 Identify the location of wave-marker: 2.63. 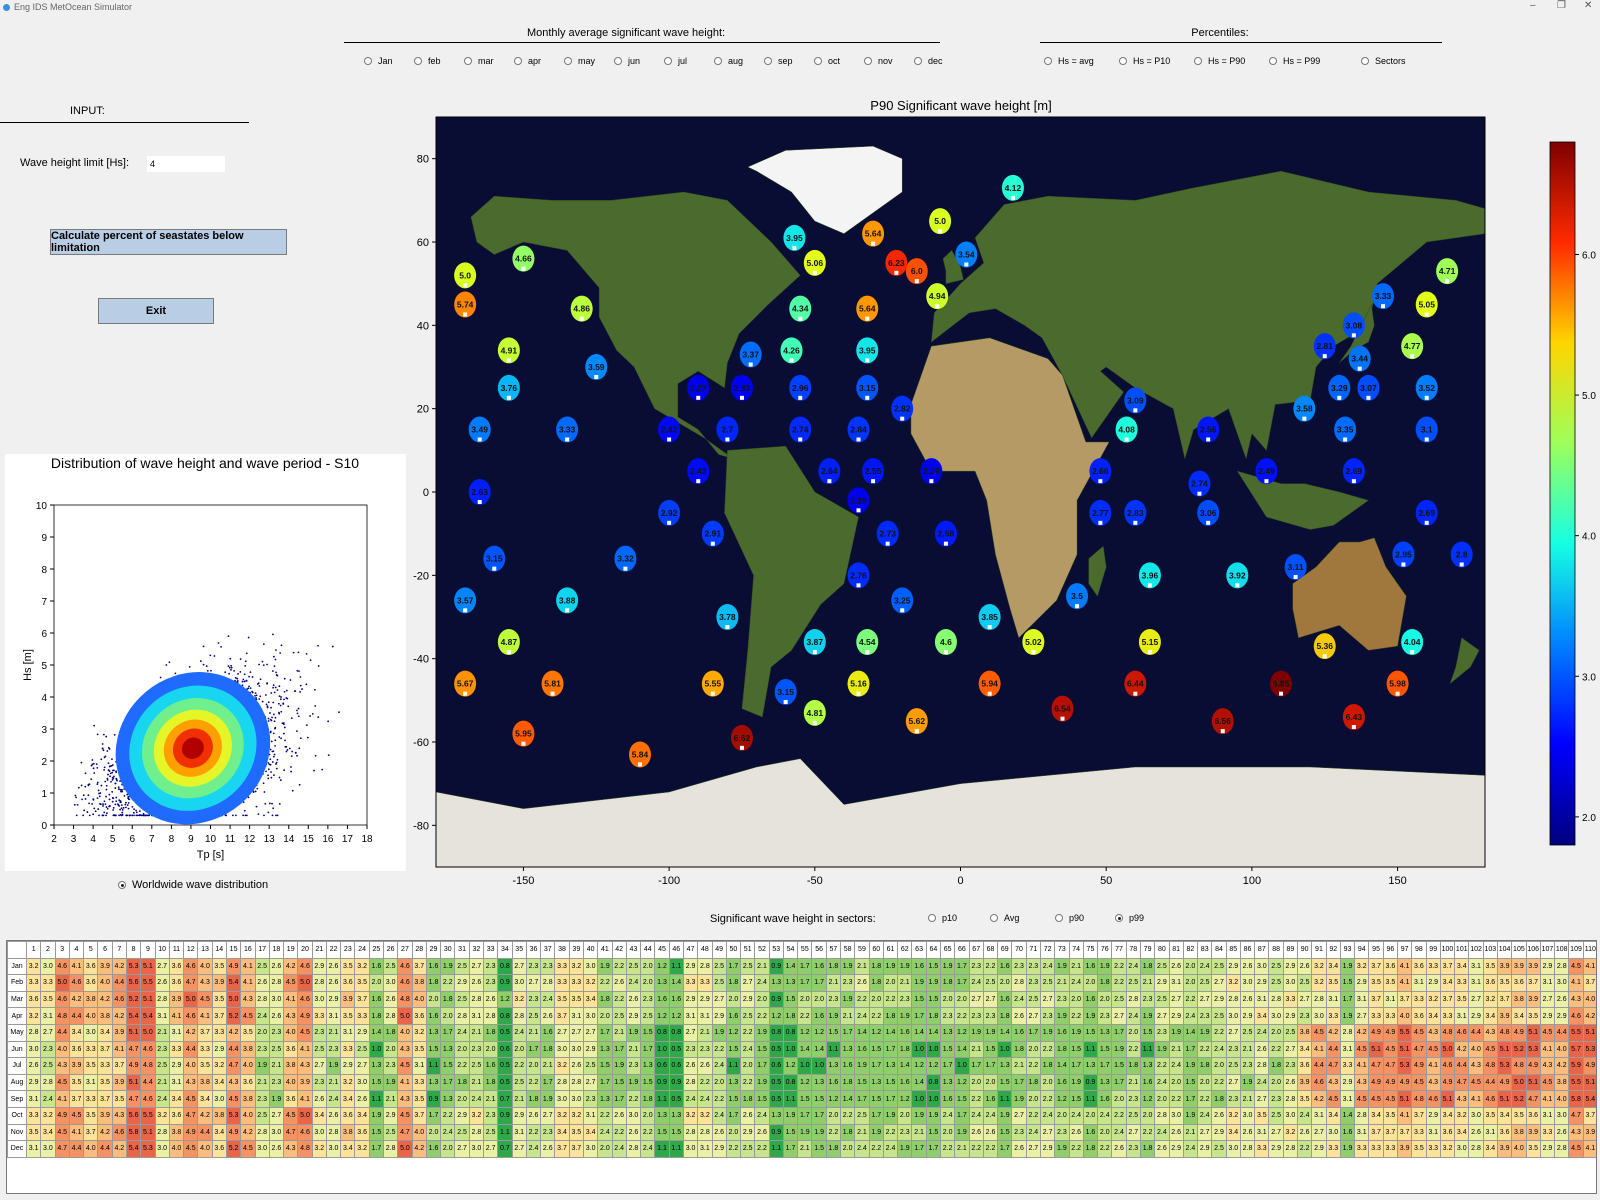
(479, 492).